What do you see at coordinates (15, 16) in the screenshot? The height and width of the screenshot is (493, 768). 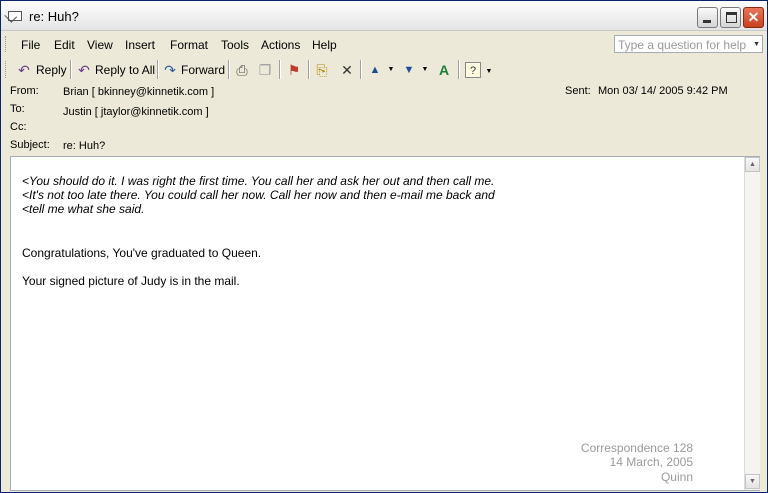 I see `envelope-icon` at bounding box center [15, 16].